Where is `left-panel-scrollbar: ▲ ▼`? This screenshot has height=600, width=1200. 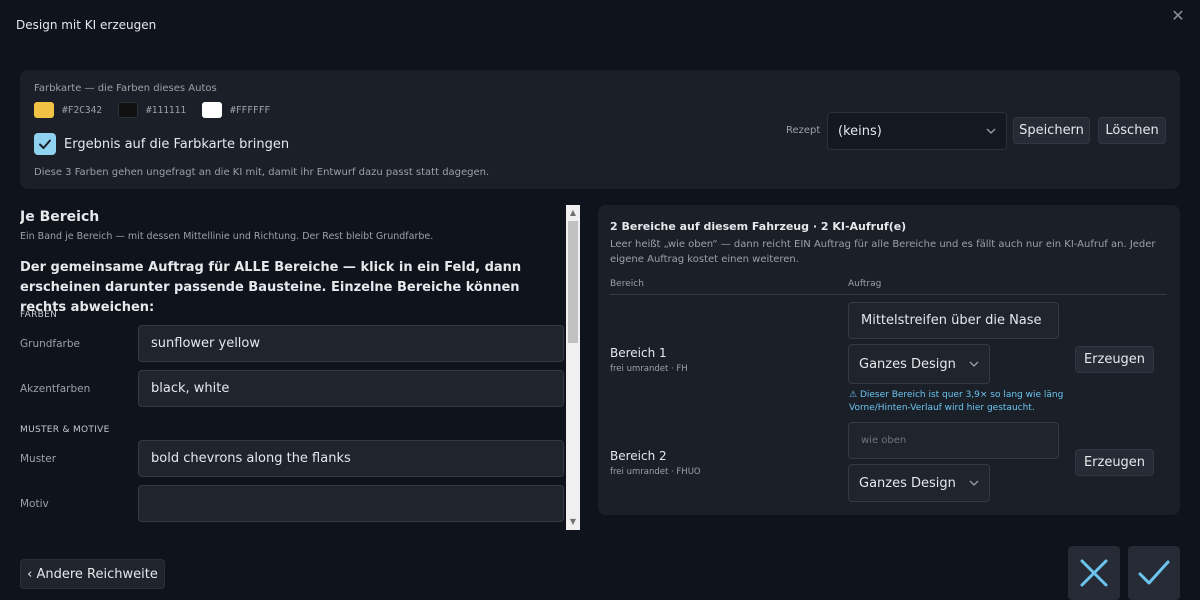 left-panel-scrollbar: ▲ ▼ is located at coordinates (573, 367).